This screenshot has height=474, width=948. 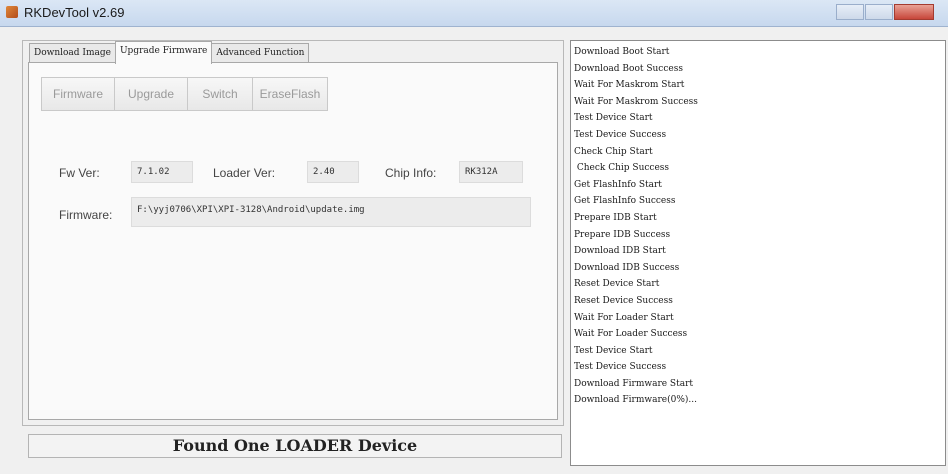 What do you see at coordinates (622, 52) in the screenshot?
I see `log-line: Download Boot Start` at bounding box center [622, 52].